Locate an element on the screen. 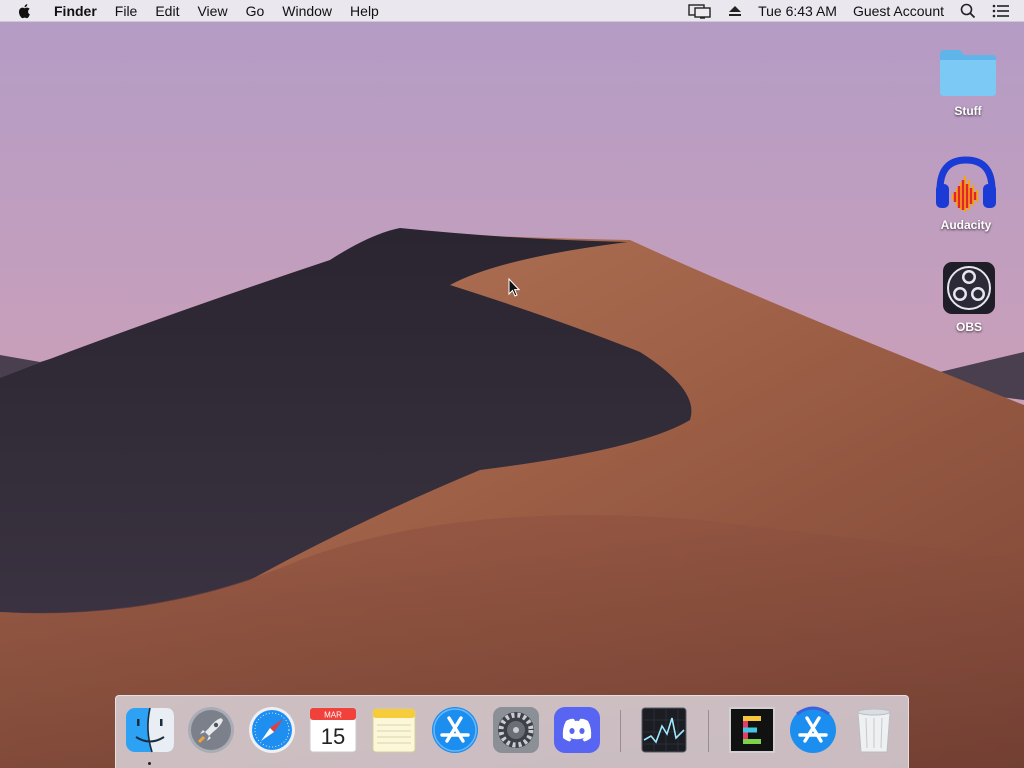 Image resolution: width=1024 pixels, height=768 pixels. finder-icon is located at coordinates (150, 730).